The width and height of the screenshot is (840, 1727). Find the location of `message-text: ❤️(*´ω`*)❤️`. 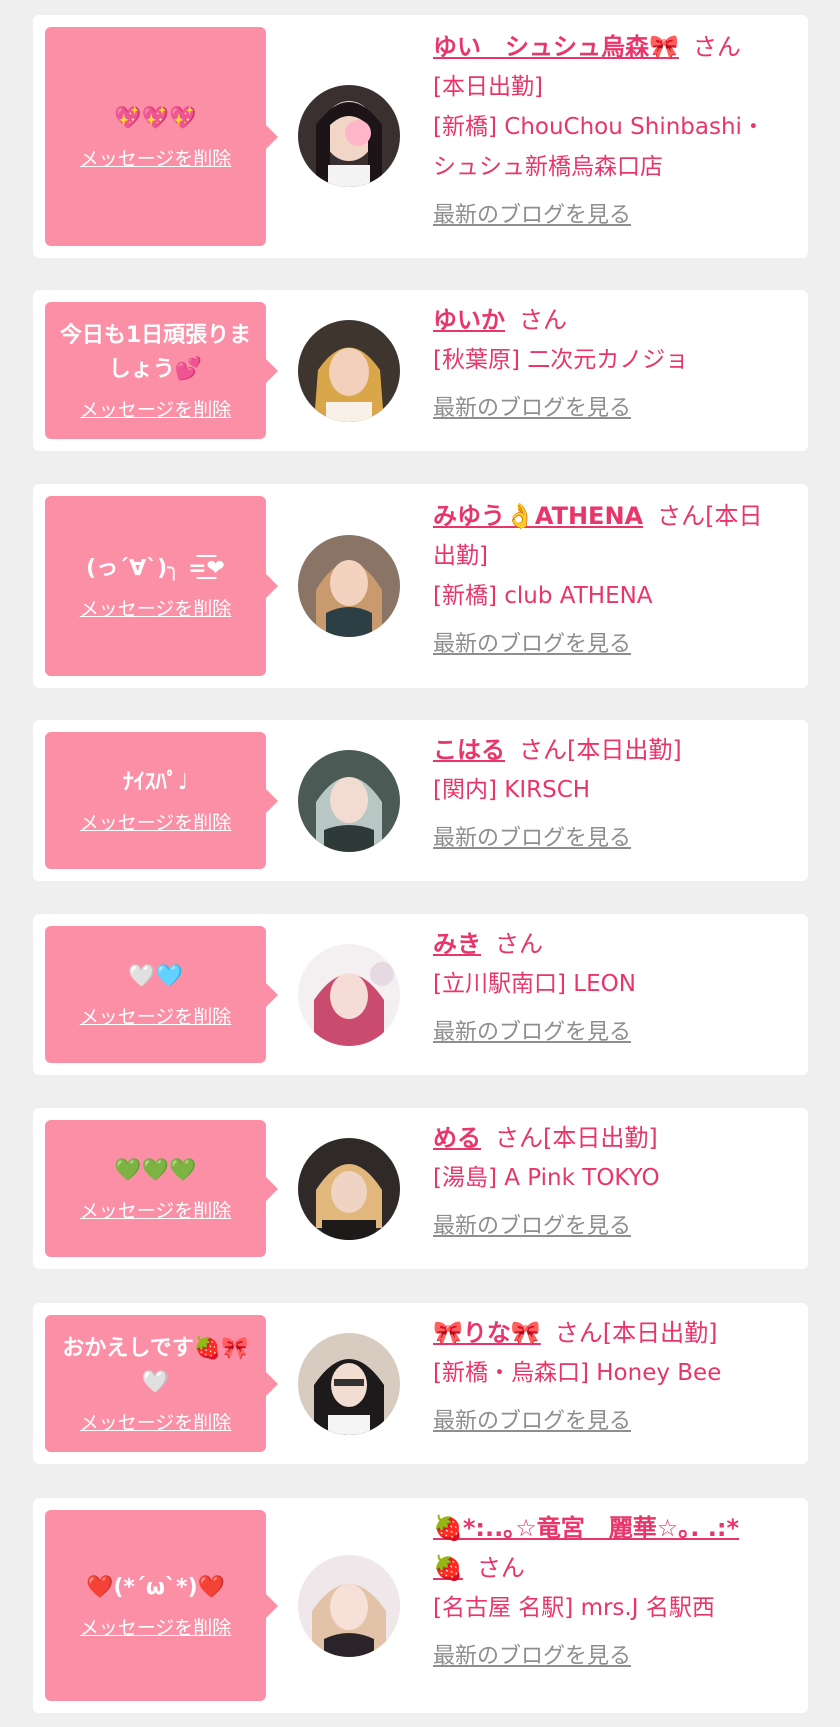

message-text: ❤️(*´ω`*)❤️ is located at coordinates (155, 1587).